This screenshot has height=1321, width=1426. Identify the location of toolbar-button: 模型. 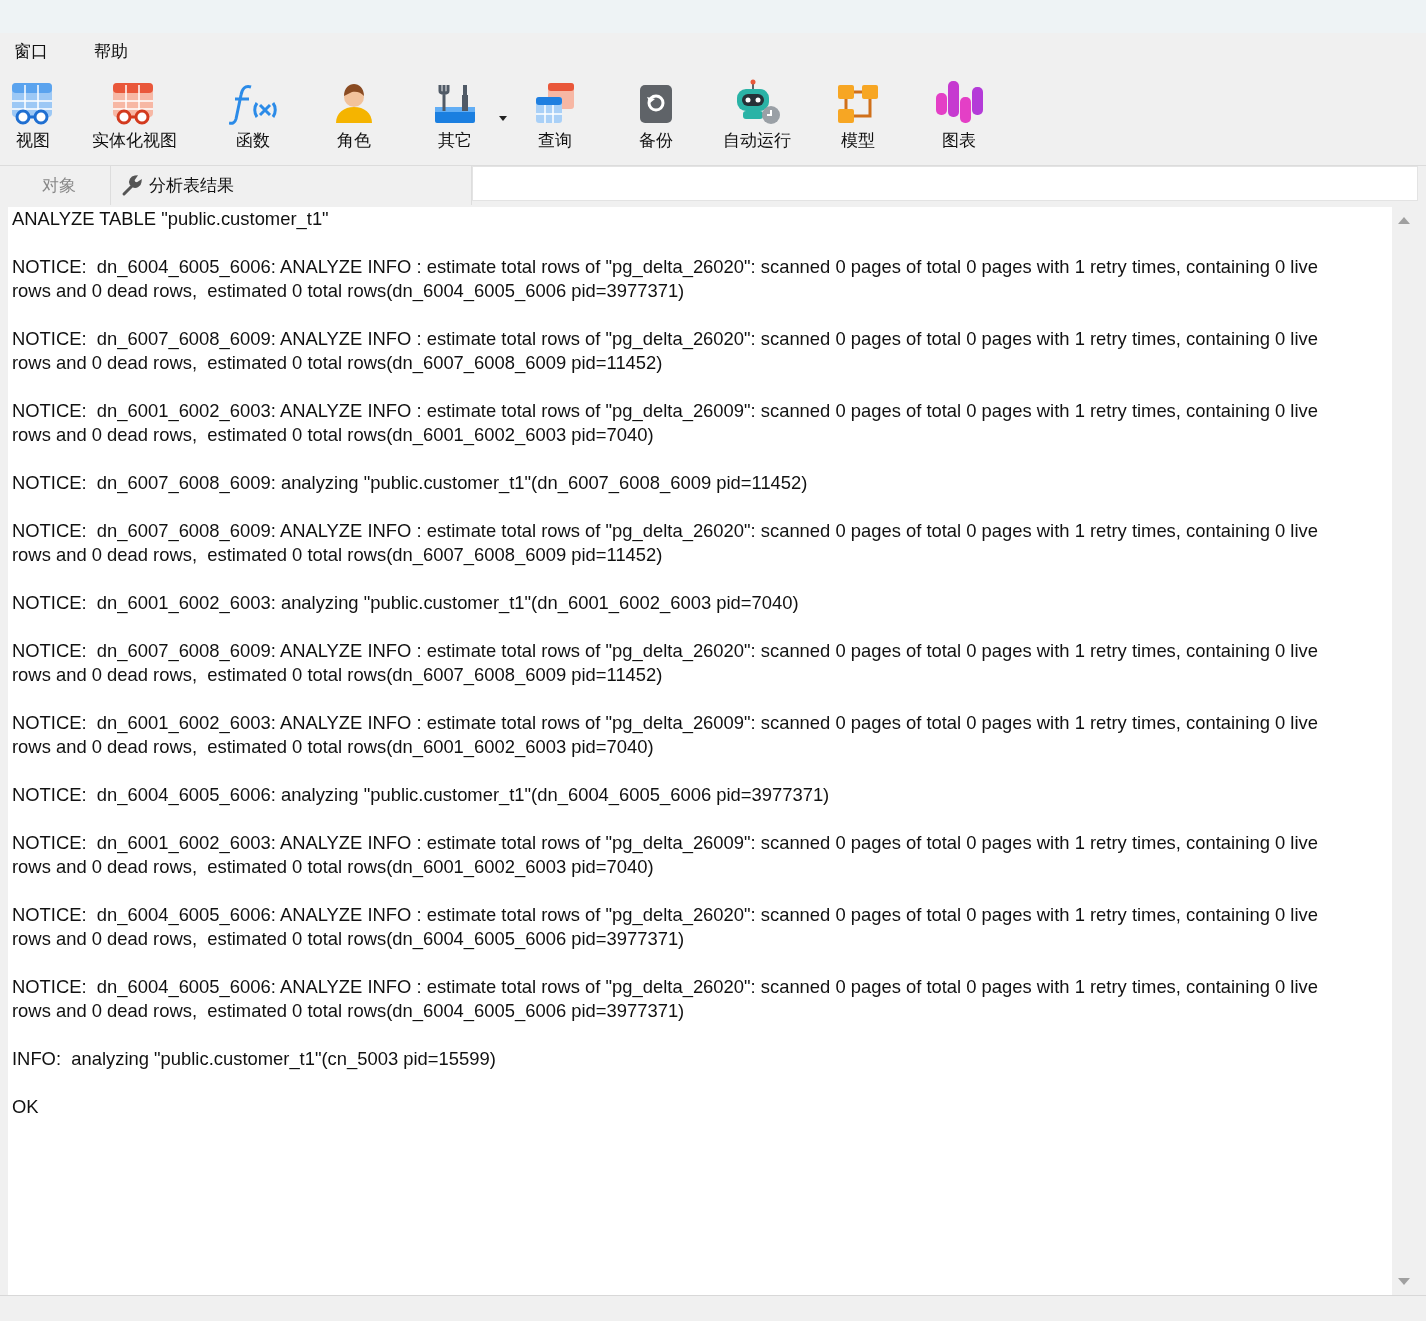
(857, 116).